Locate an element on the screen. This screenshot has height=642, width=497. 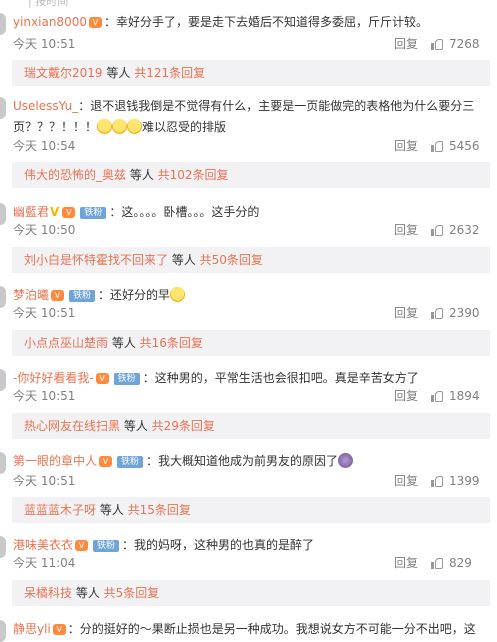
sub-reply-count: 共50条回复 is located at coordinates (231, 260).